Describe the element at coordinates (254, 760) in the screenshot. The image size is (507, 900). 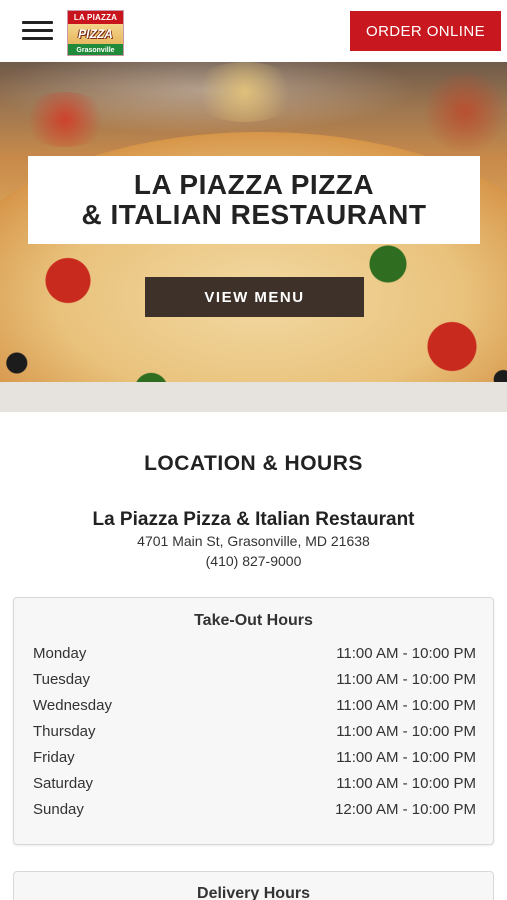
I see `hours-row: Friday 11:00 AM - 10:00 PM` at that location.